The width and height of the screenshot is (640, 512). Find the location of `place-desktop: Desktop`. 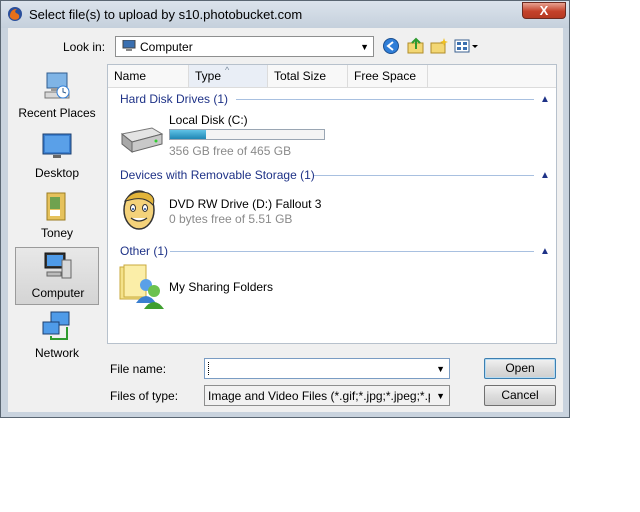

place-desktop: Desktop is located at coordinates (57, 157).